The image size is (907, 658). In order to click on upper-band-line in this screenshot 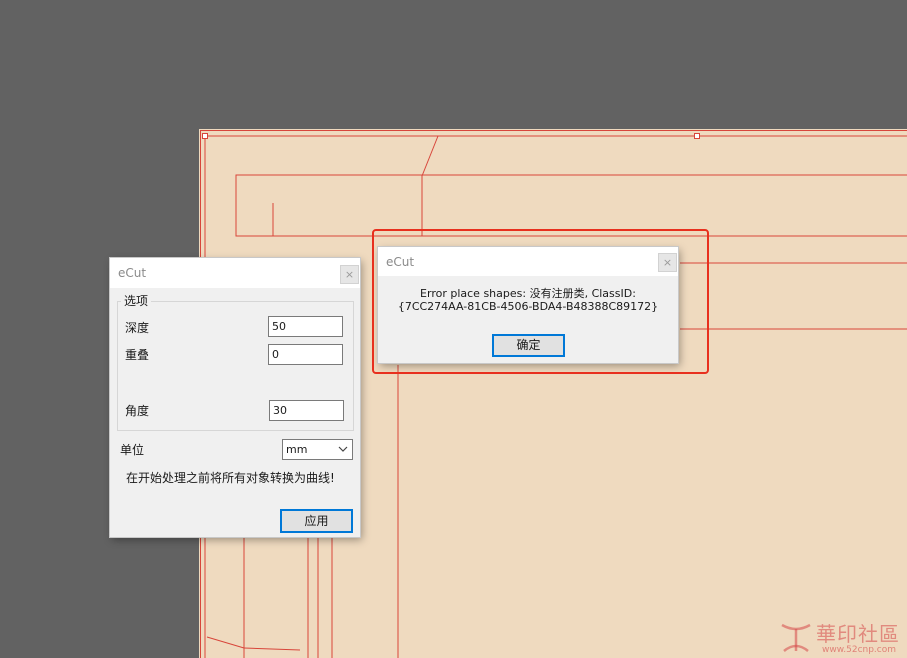, I will do `click(571, 205)`.